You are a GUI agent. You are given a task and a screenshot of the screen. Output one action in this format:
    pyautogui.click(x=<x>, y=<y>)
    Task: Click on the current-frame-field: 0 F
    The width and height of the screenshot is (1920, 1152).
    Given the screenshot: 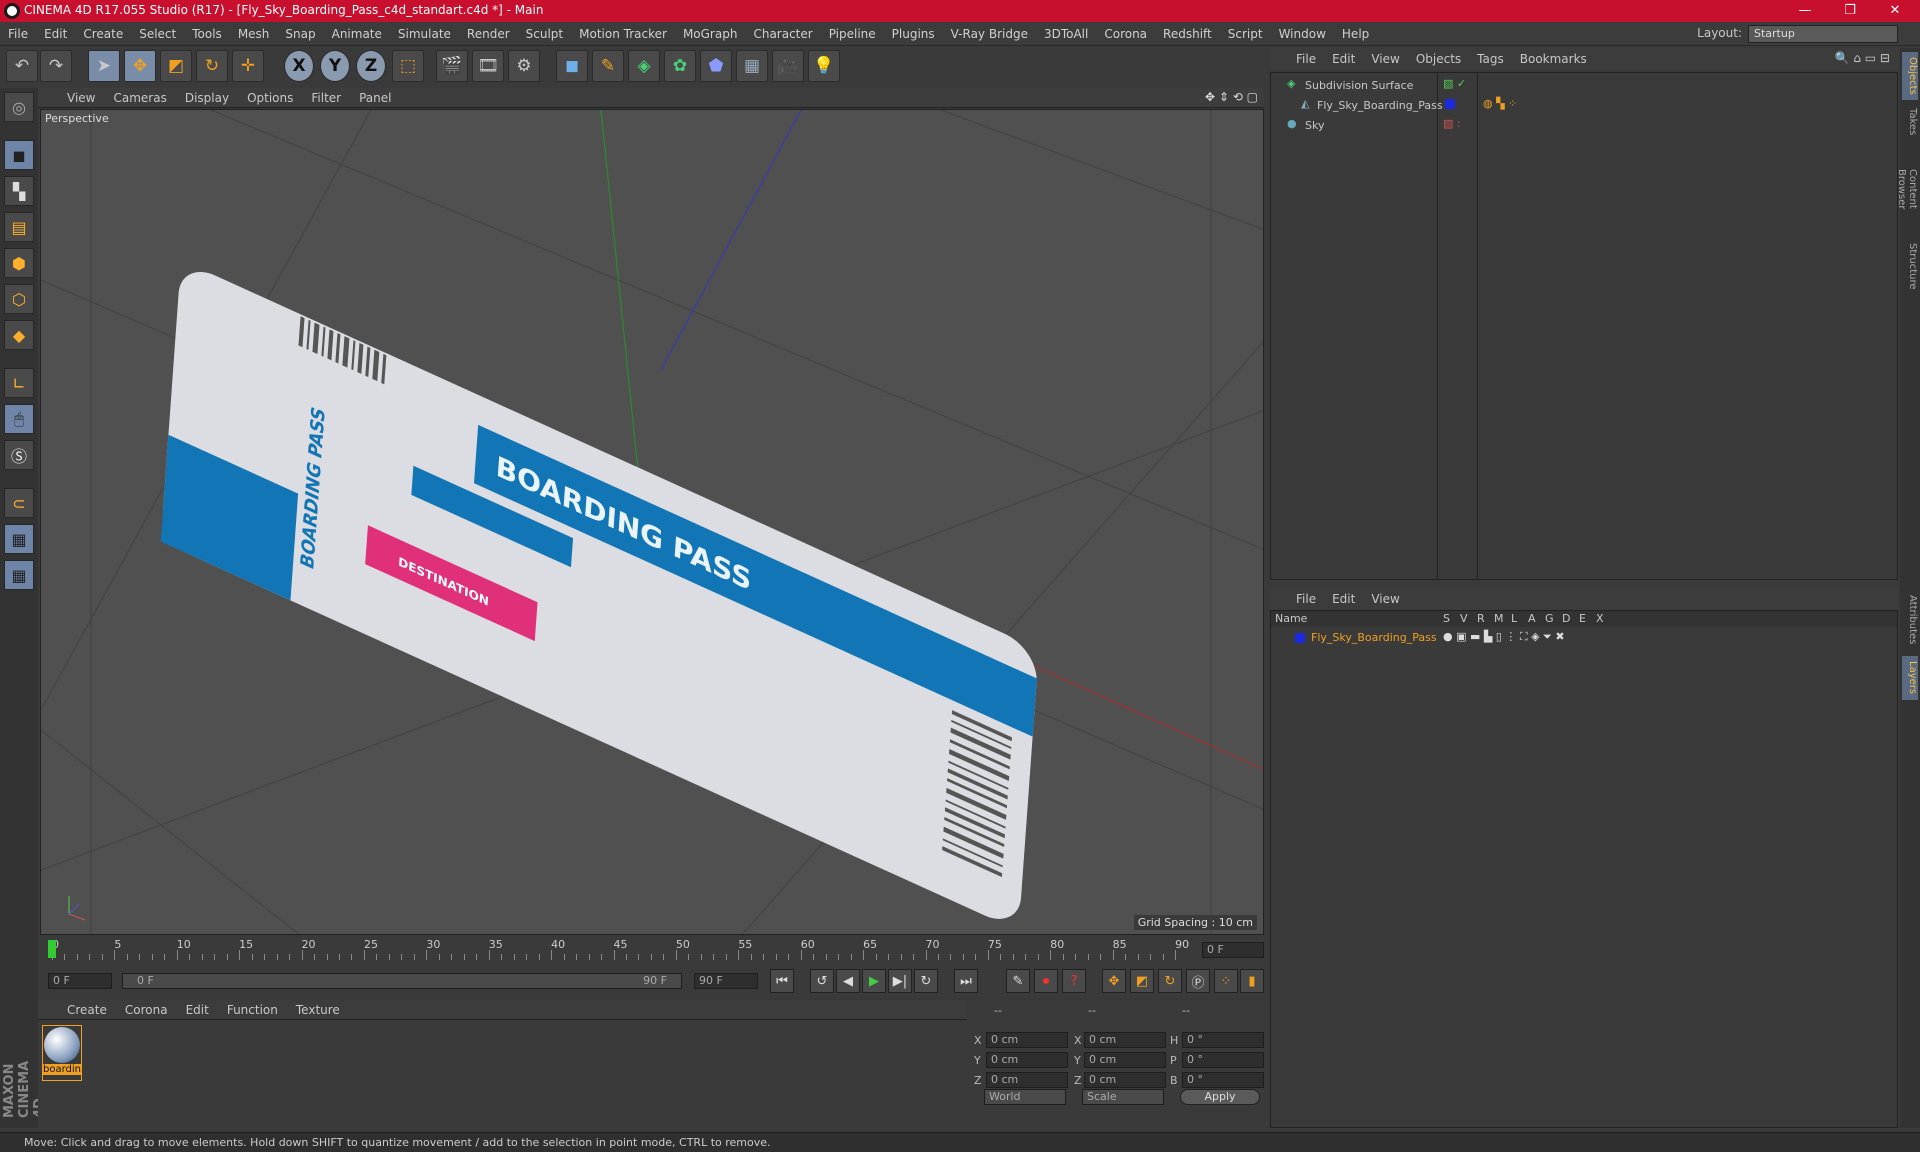 What is the action you would take?
    pyautogui.click(x=1233, y=950)
    